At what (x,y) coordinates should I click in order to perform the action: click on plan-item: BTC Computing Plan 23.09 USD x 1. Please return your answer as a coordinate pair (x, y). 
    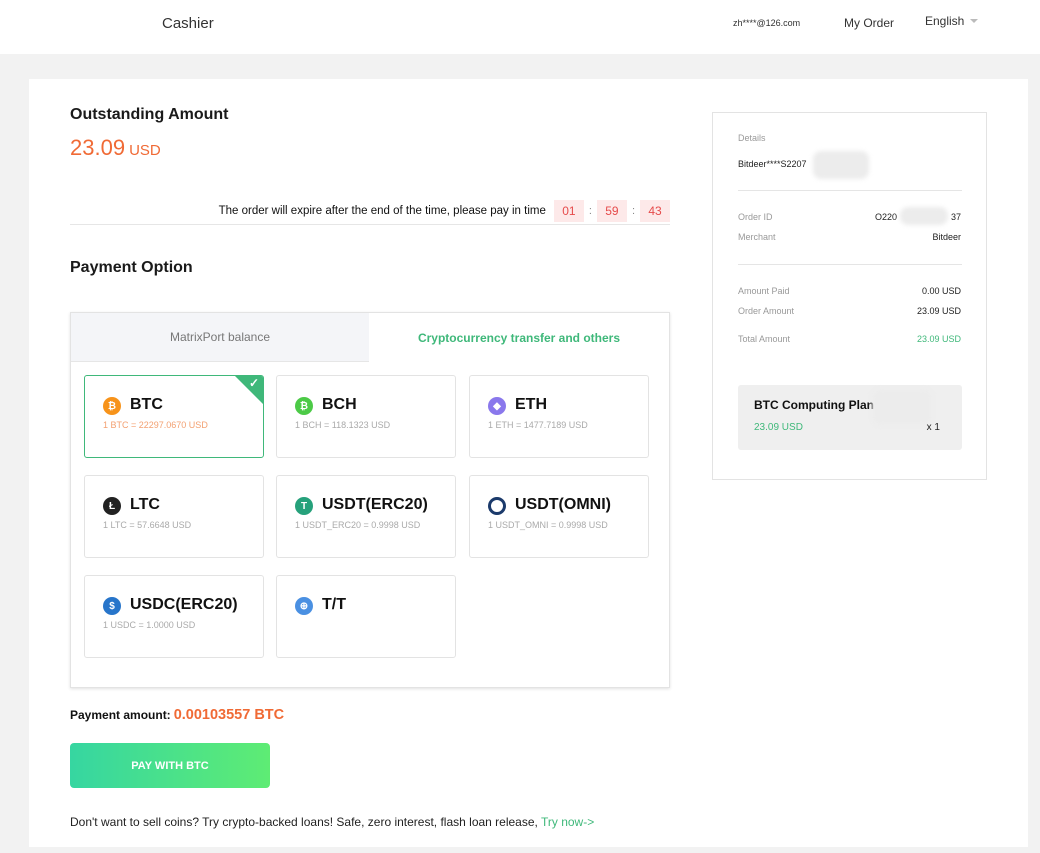
    Looking at the image, I should click on (850, 417).